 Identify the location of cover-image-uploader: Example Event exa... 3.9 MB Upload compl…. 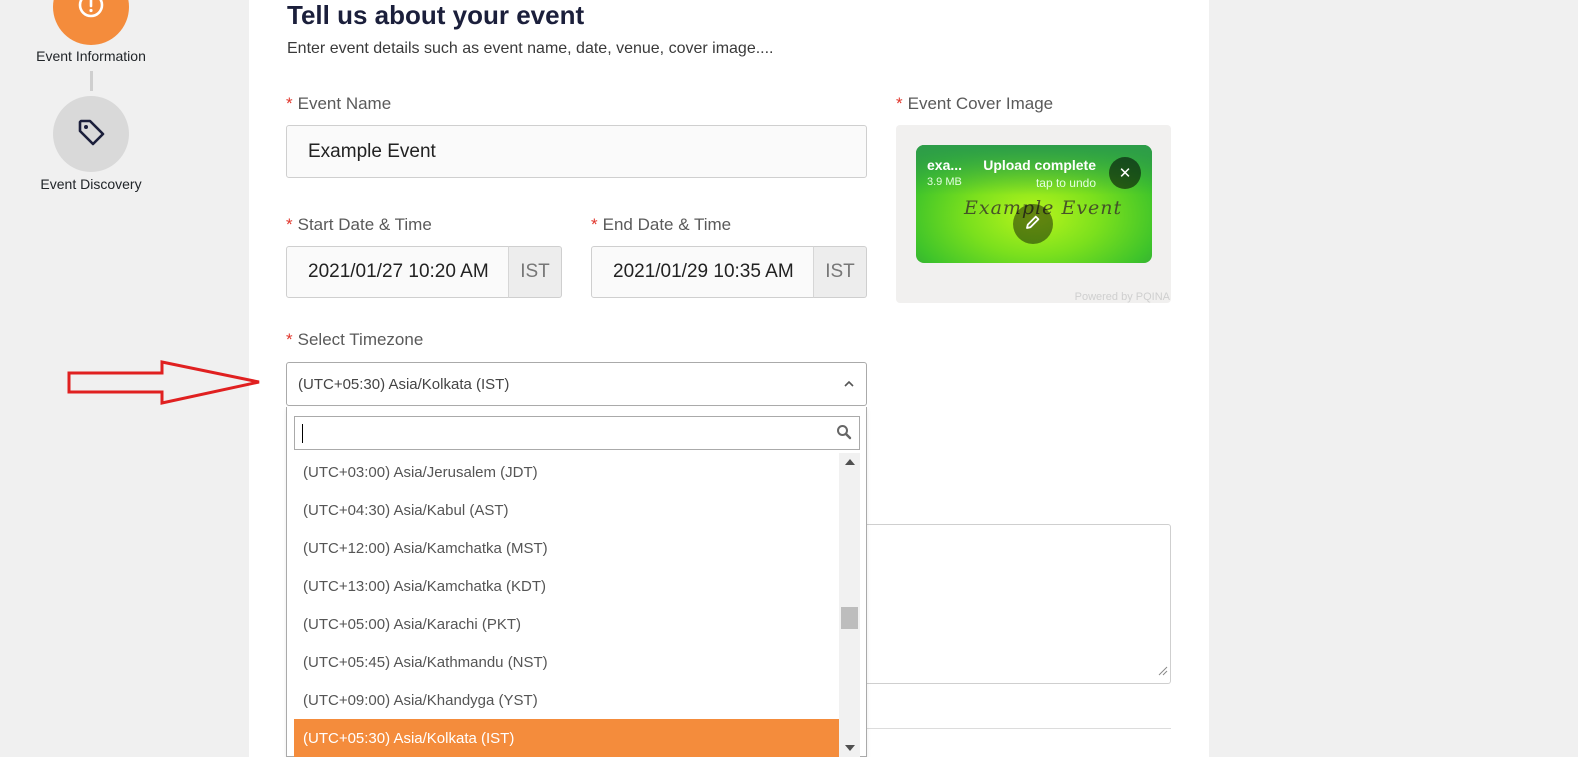
(1033, 214).